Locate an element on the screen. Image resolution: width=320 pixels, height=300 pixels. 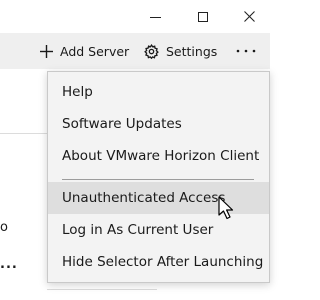
add-server-button: Add Server is located at coordinates (84, 51).